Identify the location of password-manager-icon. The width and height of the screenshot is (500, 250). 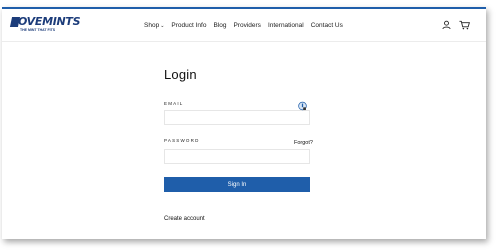
(302, 106).